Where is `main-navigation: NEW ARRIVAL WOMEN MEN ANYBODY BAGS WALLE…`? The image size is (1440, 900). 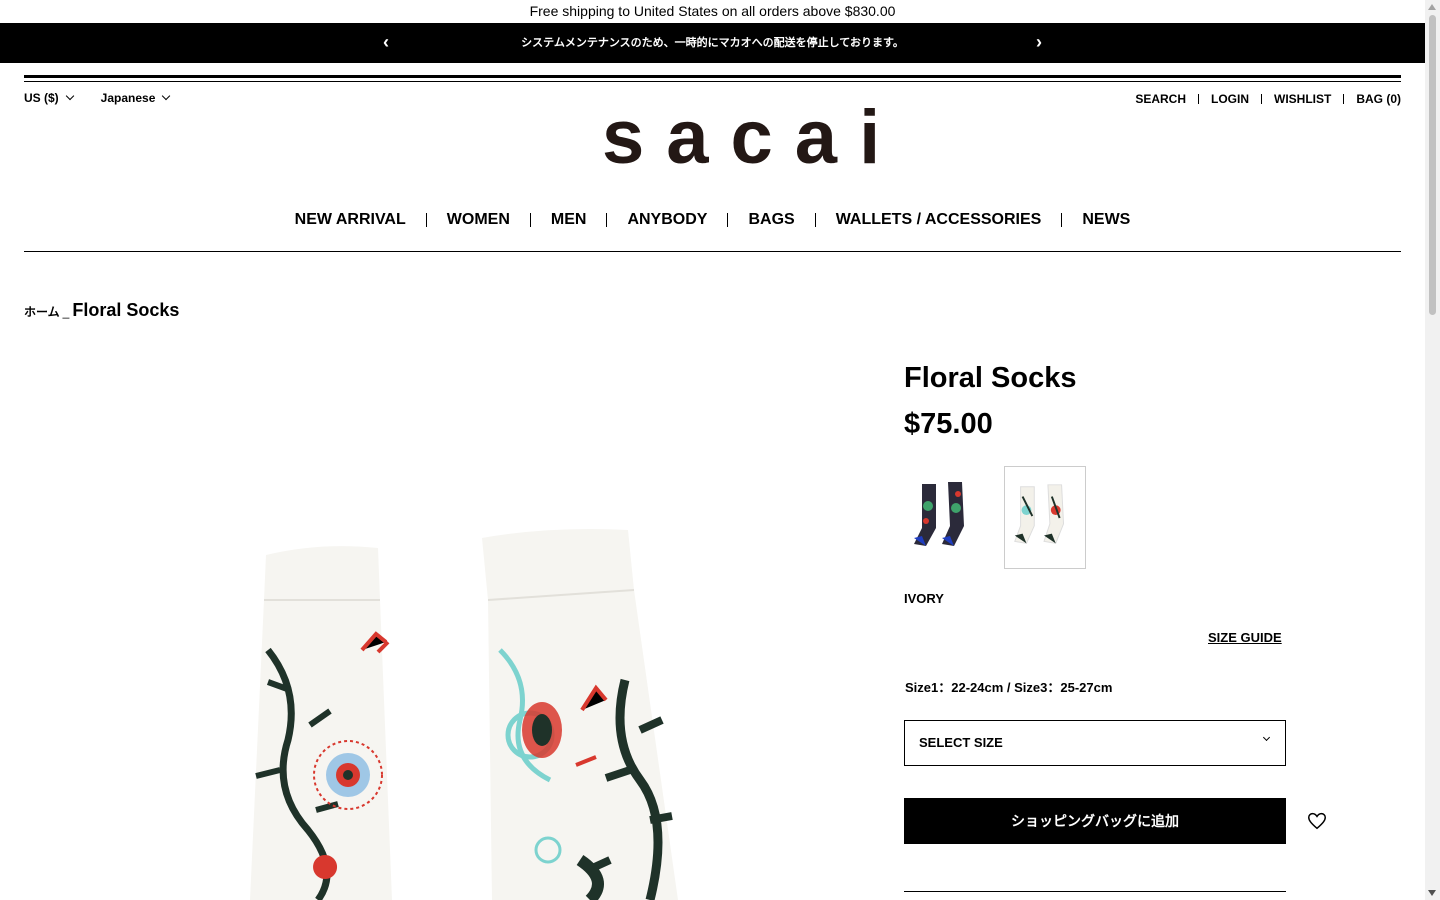 main-navigation: NEW ARRIVAL WOMEN MEN ANYBODY BAGS WALLE… is located at coordinates (712, 220).